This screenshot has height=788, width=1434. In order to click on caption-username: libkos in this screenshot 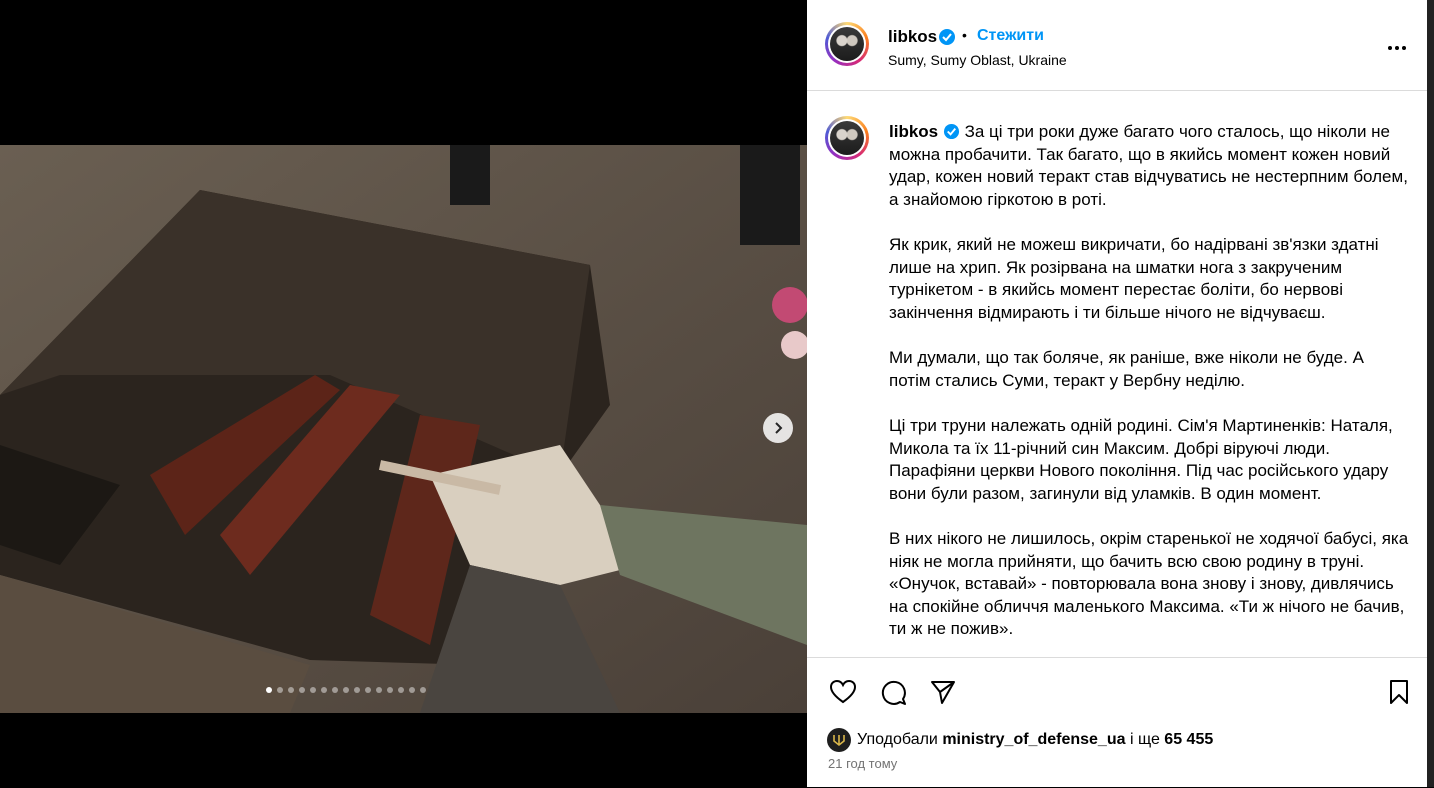, I will do `click(913, 131)`.